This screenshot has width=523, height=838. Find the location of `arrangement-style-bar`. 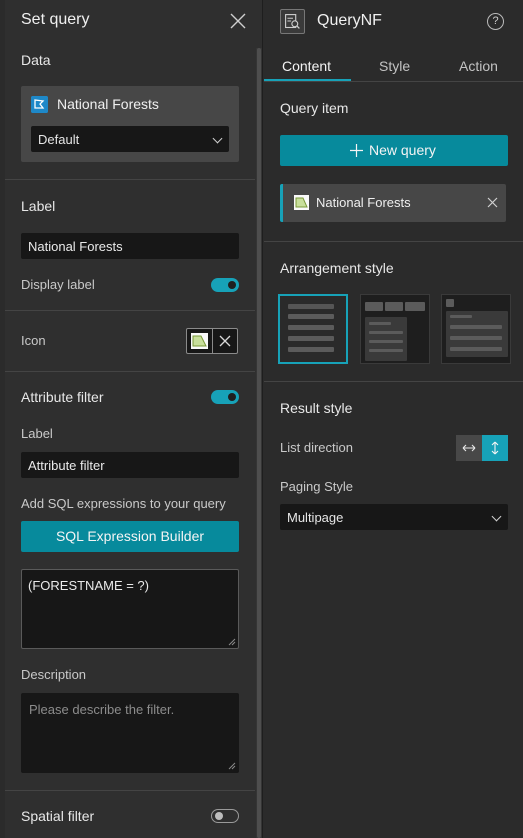

arrangement-style-bar is located at coordinates (395, 329).